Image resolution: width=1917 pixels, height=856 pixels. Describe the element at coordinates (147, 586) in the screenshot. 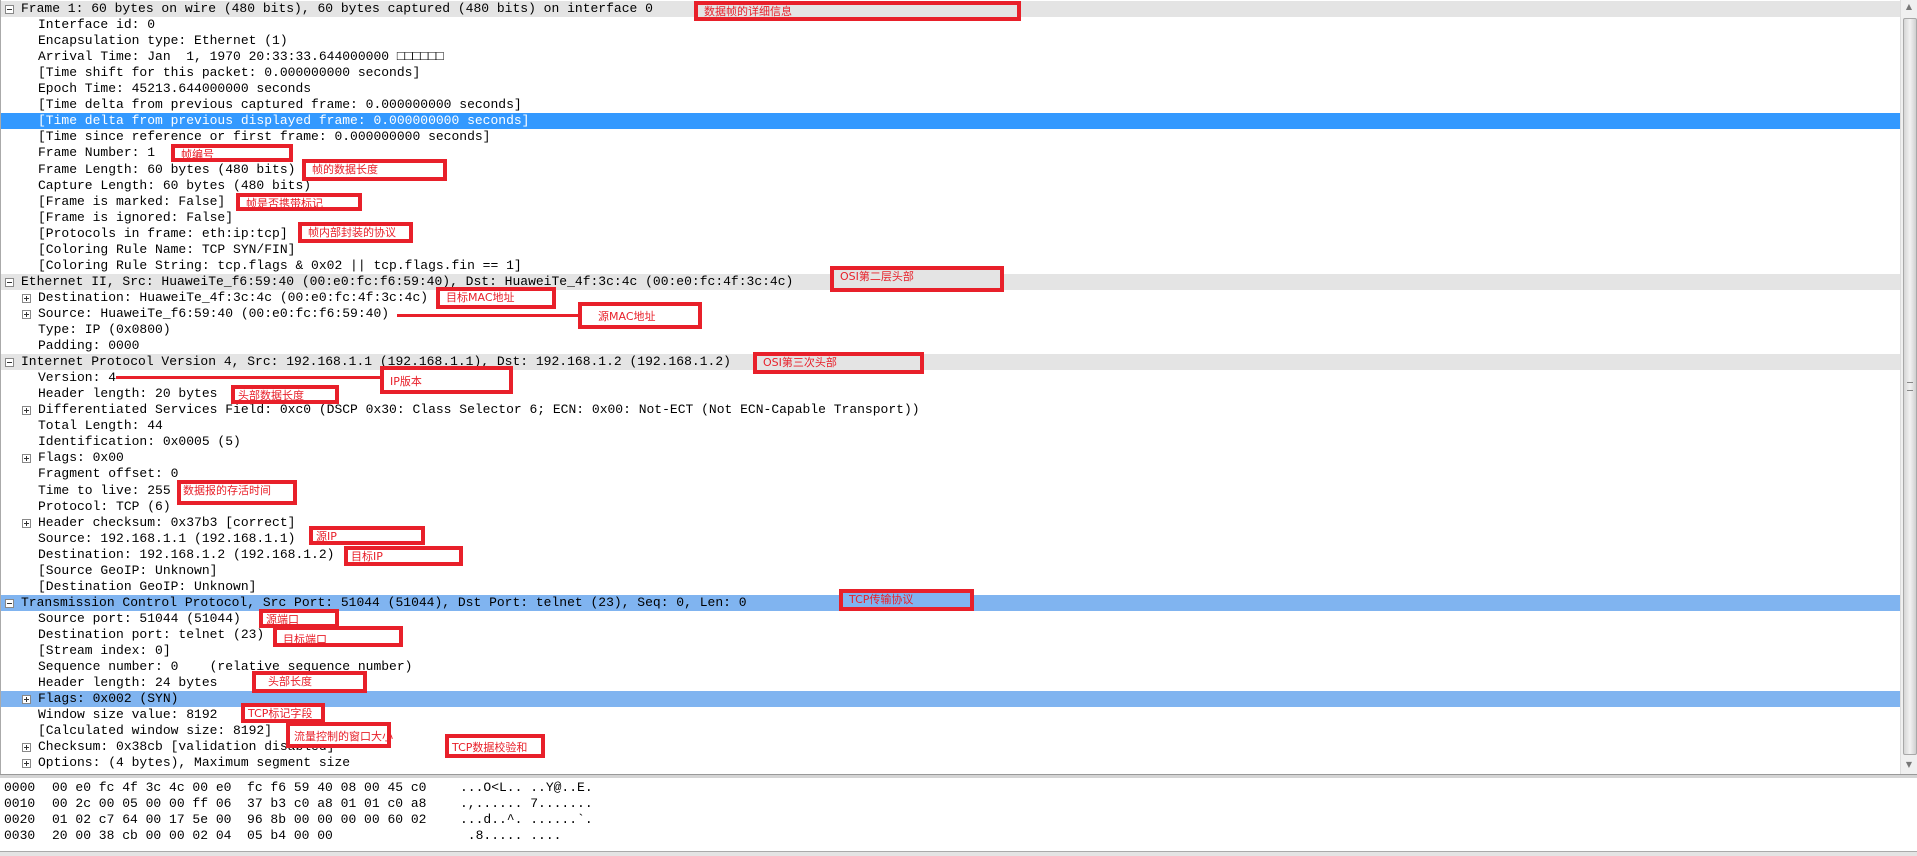

I see `tree-item-label: [Destination GeoIP: Unknown]` at that location.